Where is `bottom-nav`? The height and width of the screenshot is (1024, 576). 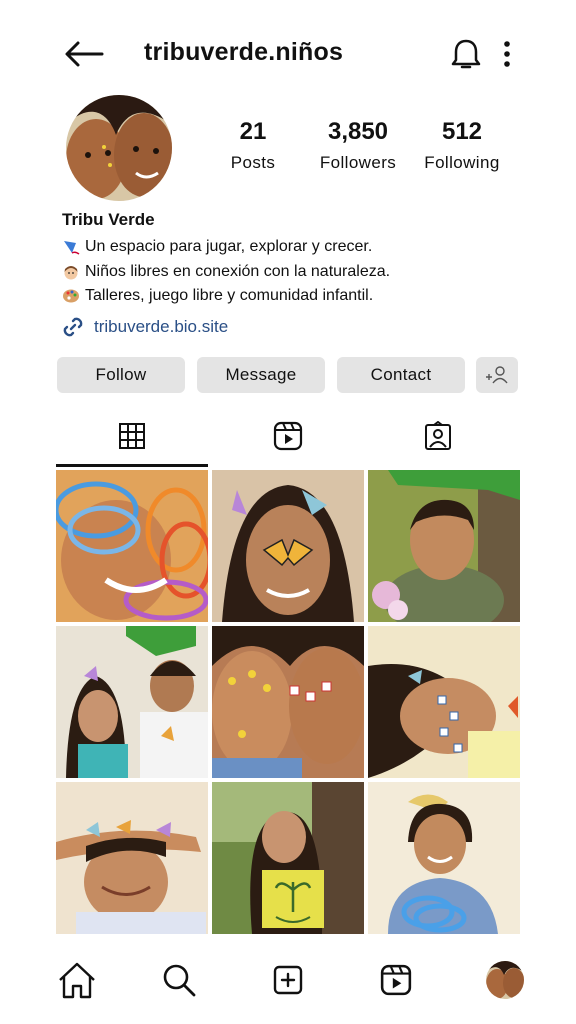 bottom-nav is located at coordinates (288, 982).